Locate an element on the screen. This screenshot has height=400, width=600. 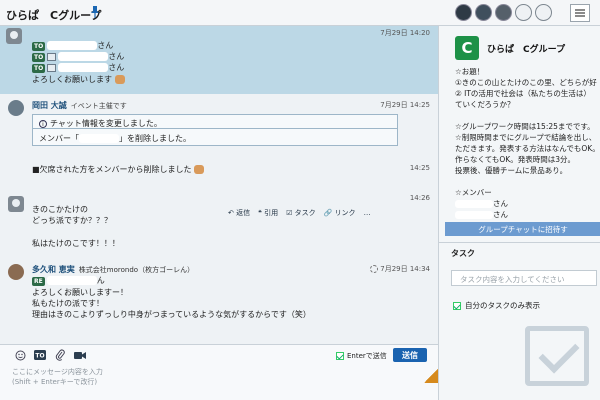
message-text: よろしくお願いしますー！ is located at coordinates (80, 292).